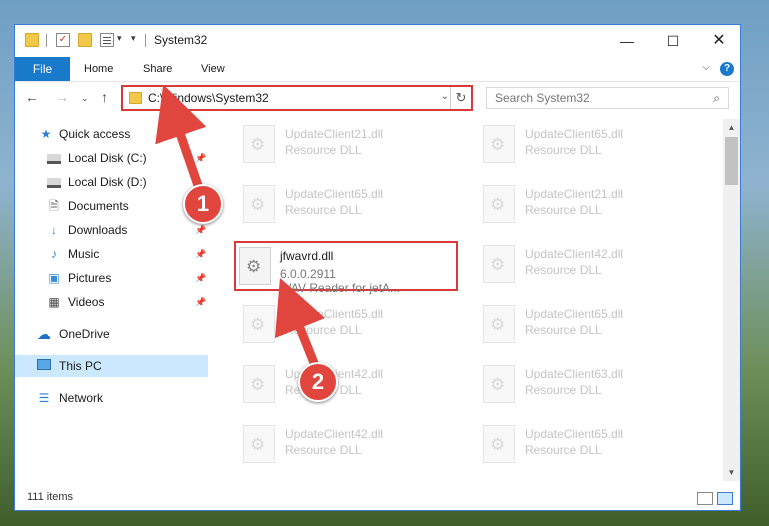 This screenshot has height=526, width=769. Describe the element at coordinates (181, 40) in the screenshot. I see `window-title: System32` at that location.